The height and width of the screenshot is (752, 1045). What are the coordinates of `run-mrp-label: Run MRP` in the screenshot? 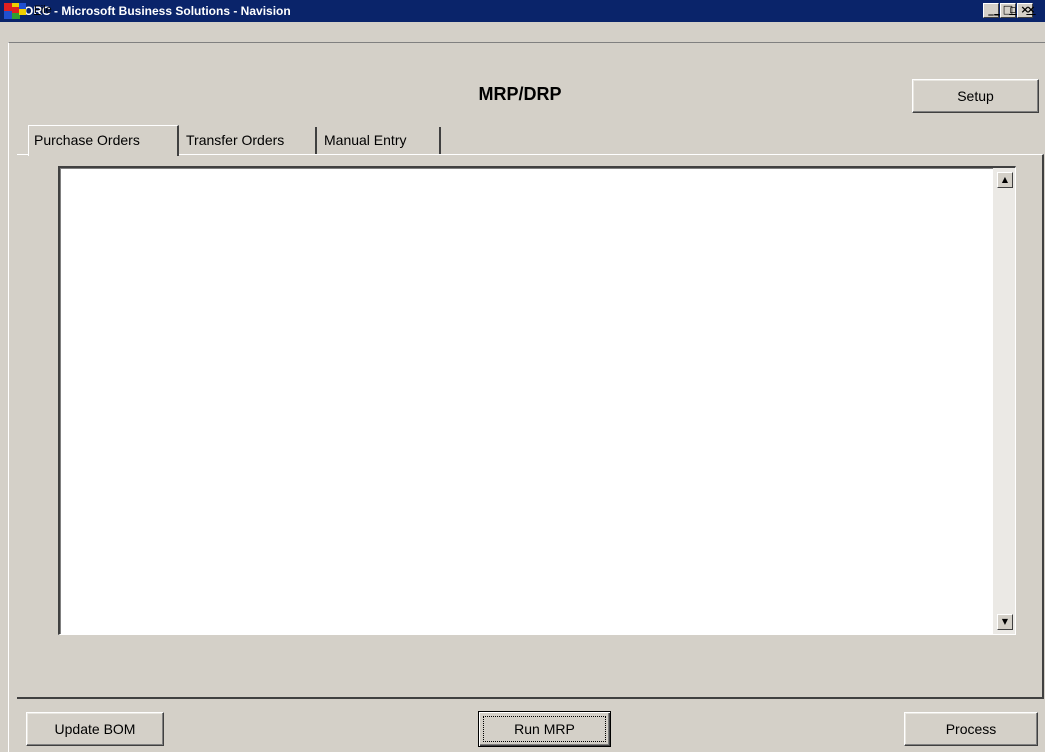 It's located at (544, 729).